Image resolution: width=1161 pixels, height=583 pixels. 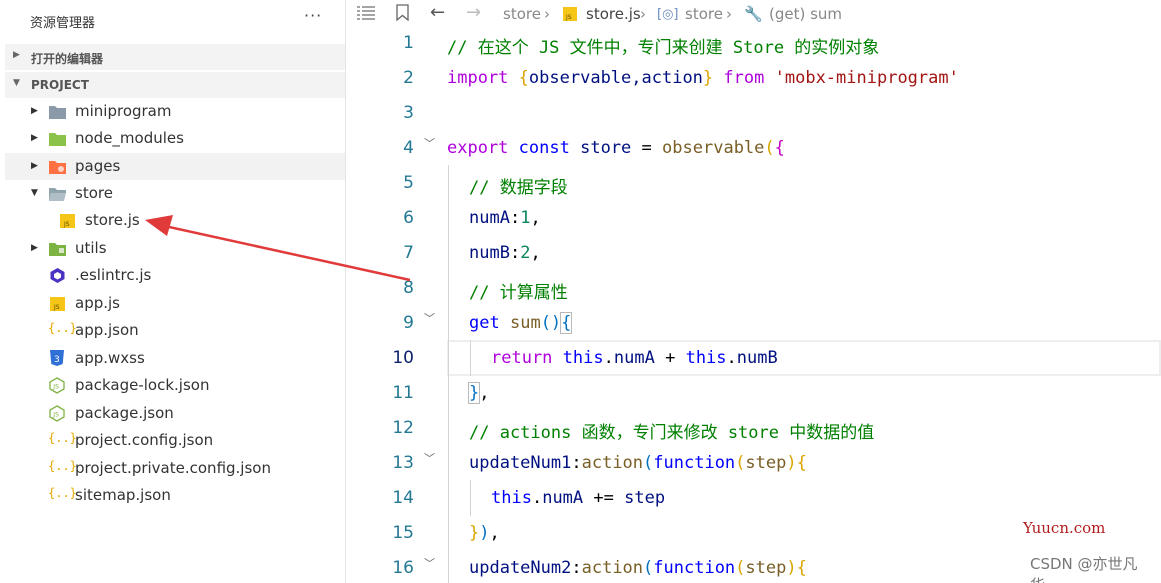 I want to click on tree-item-node-modules: ▶ node_modules, so click(x=175, y=138).